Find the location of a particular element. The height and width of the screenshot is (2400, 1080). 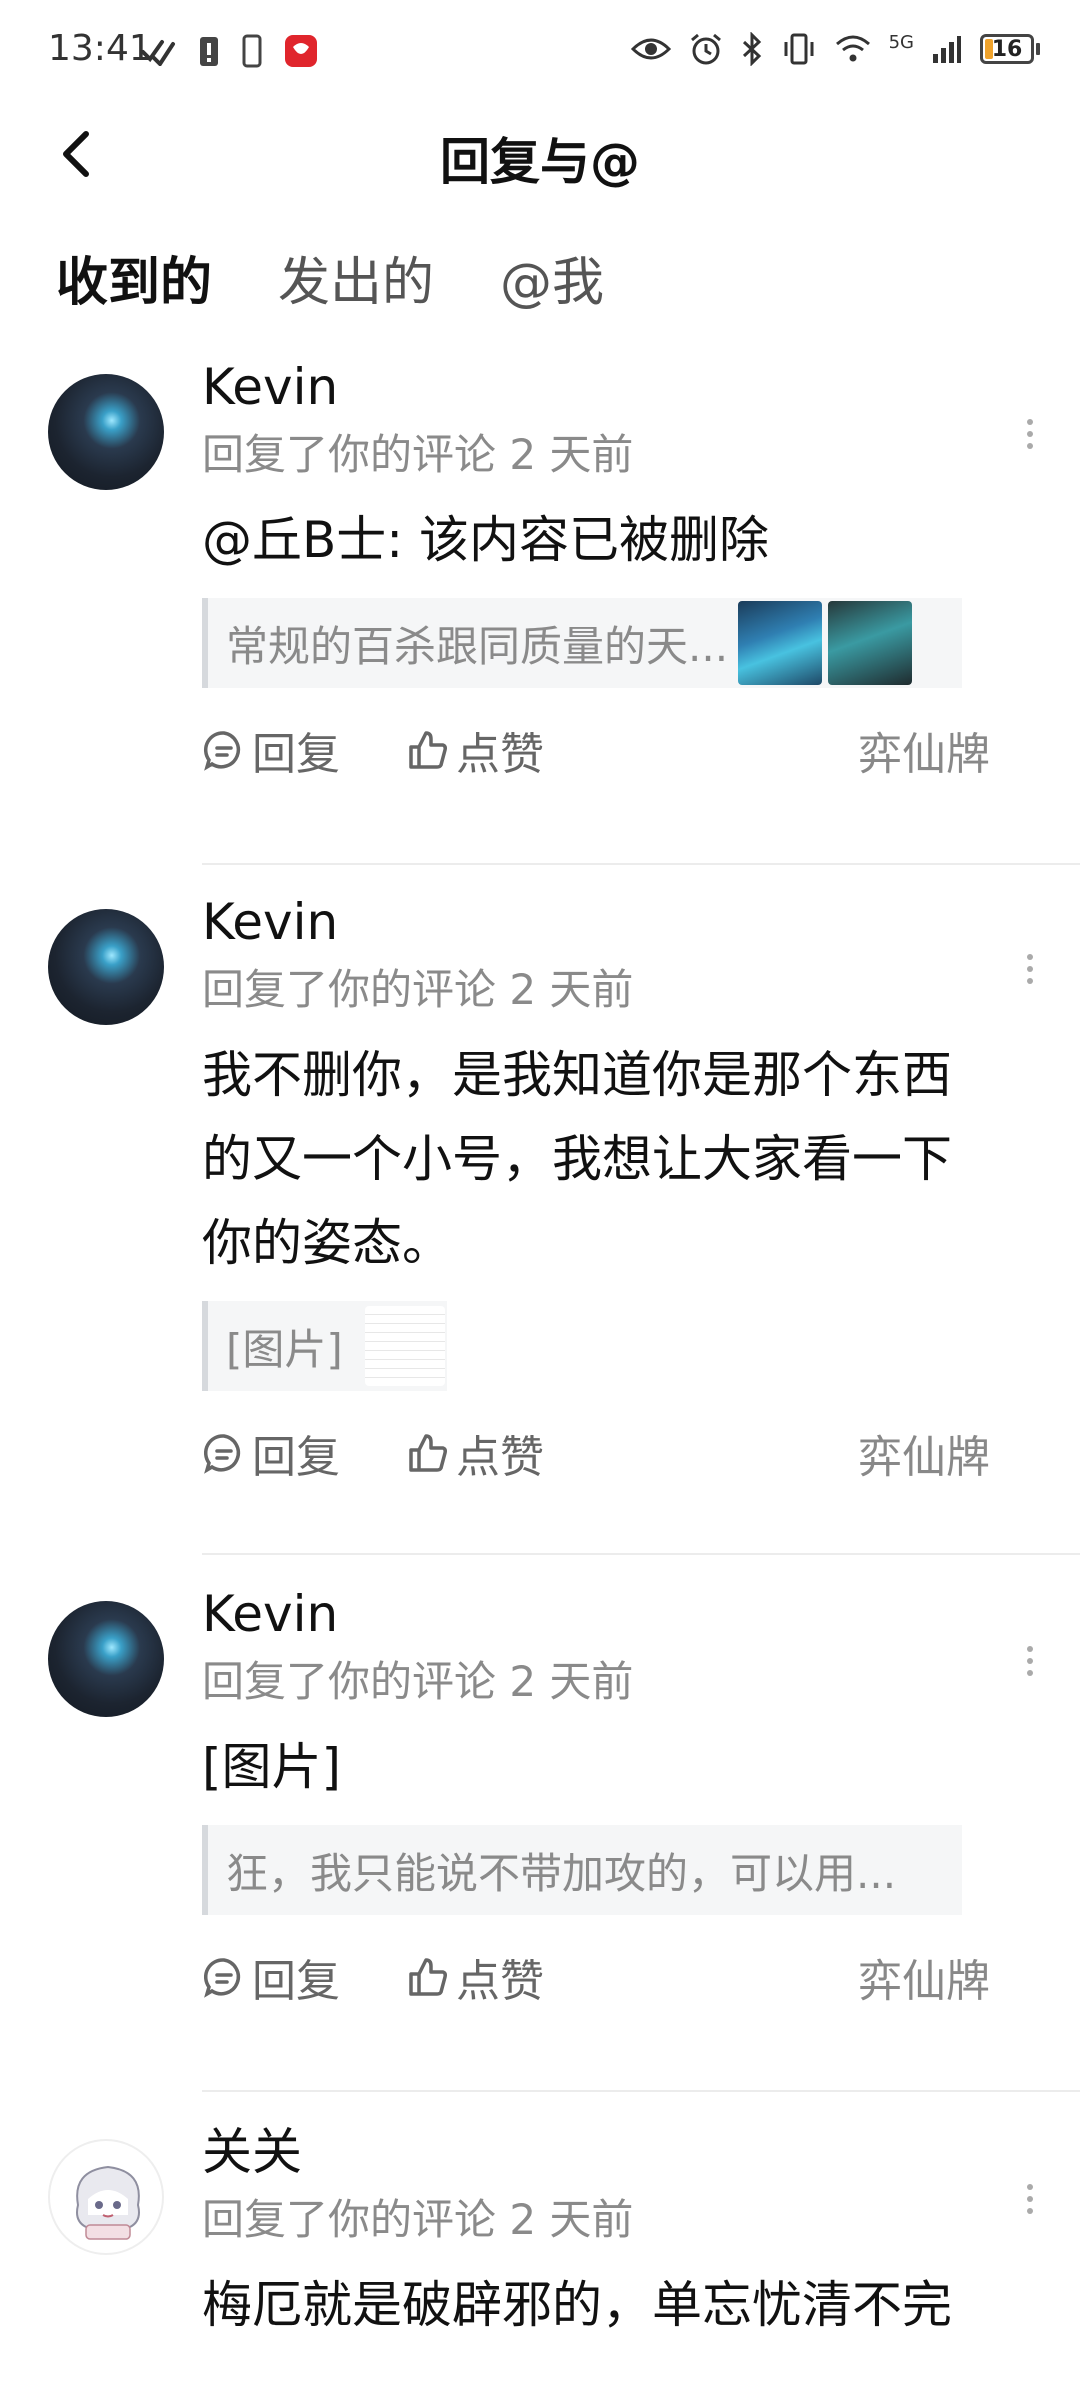

bluetooth-icon is located at coordinates (751, 49).